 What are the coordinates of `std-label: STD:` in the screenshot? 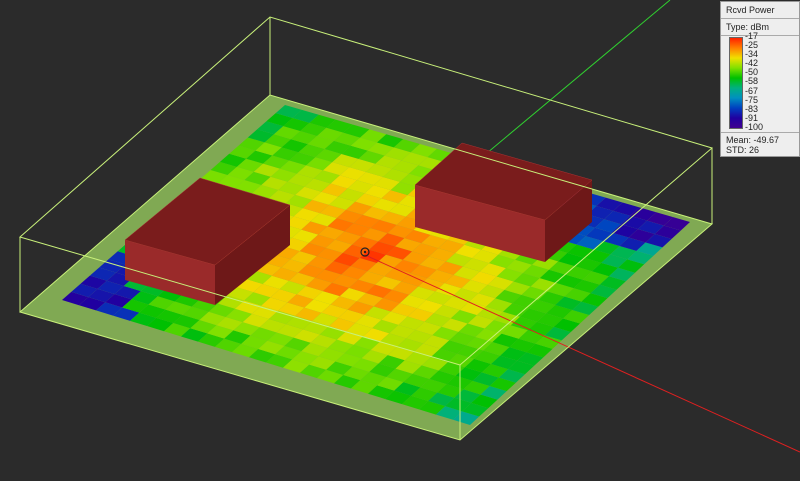 It's located at (736, 150).